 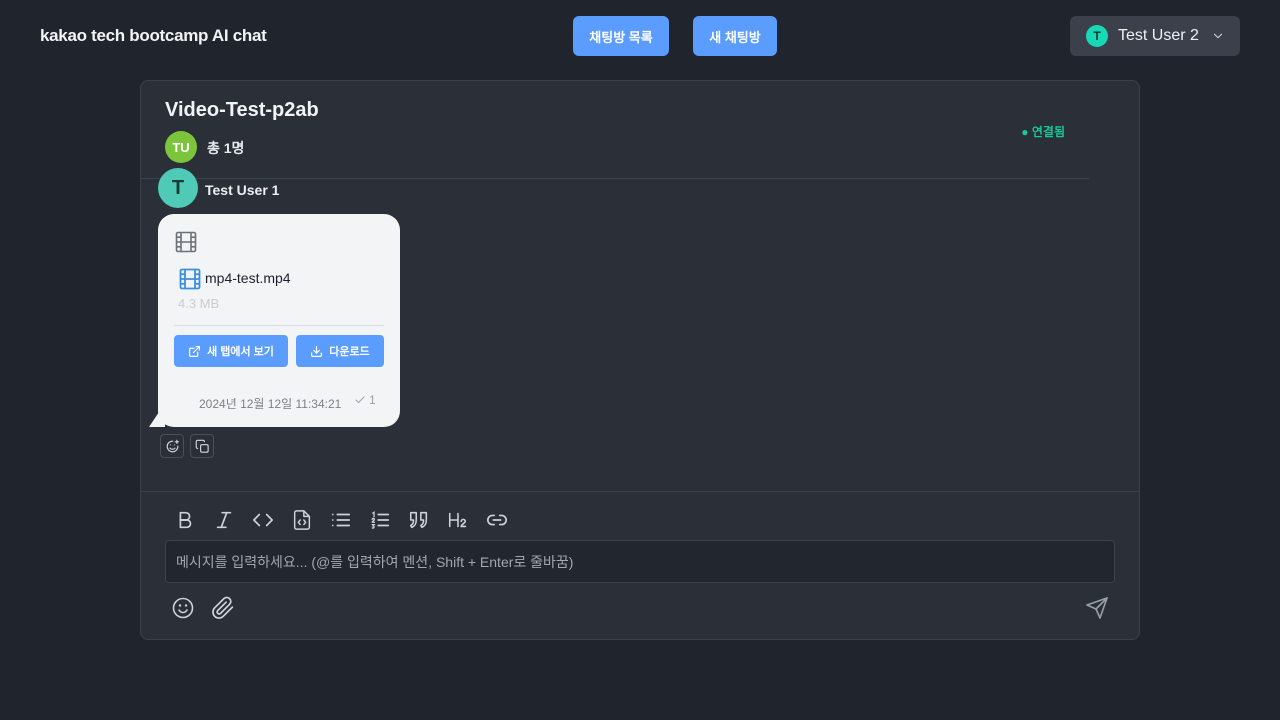 I want to click on copy-message-button, so click(x=202, y=446).